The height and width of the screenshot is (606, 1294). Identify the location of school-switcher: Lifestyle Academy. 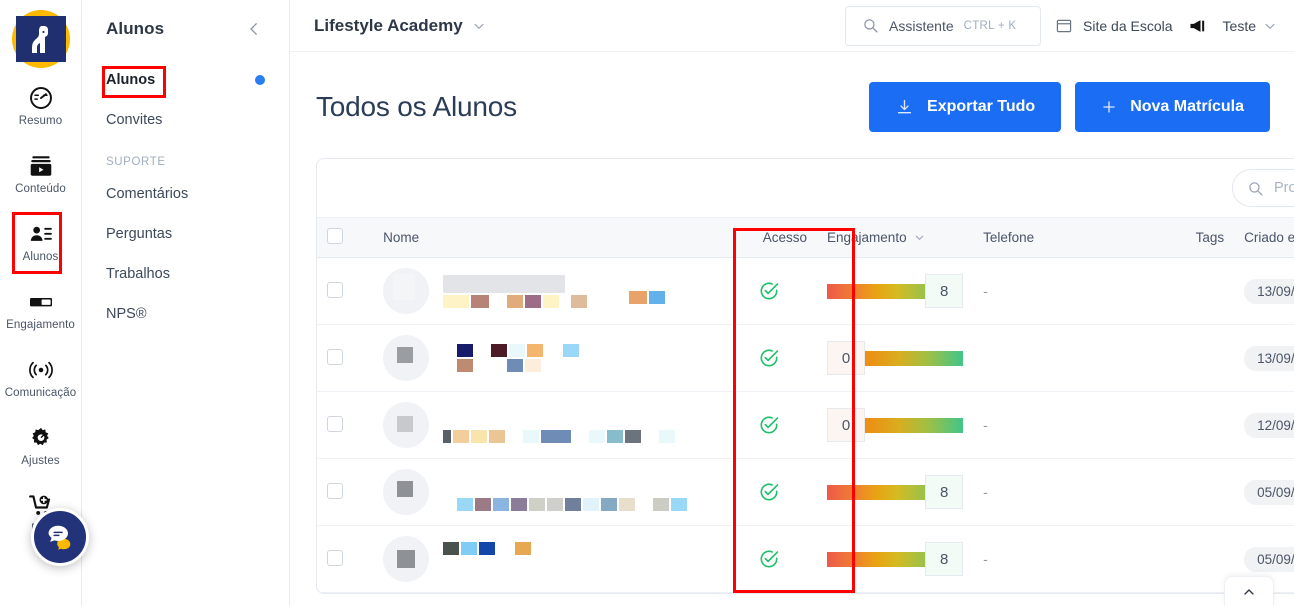
(400, 26).